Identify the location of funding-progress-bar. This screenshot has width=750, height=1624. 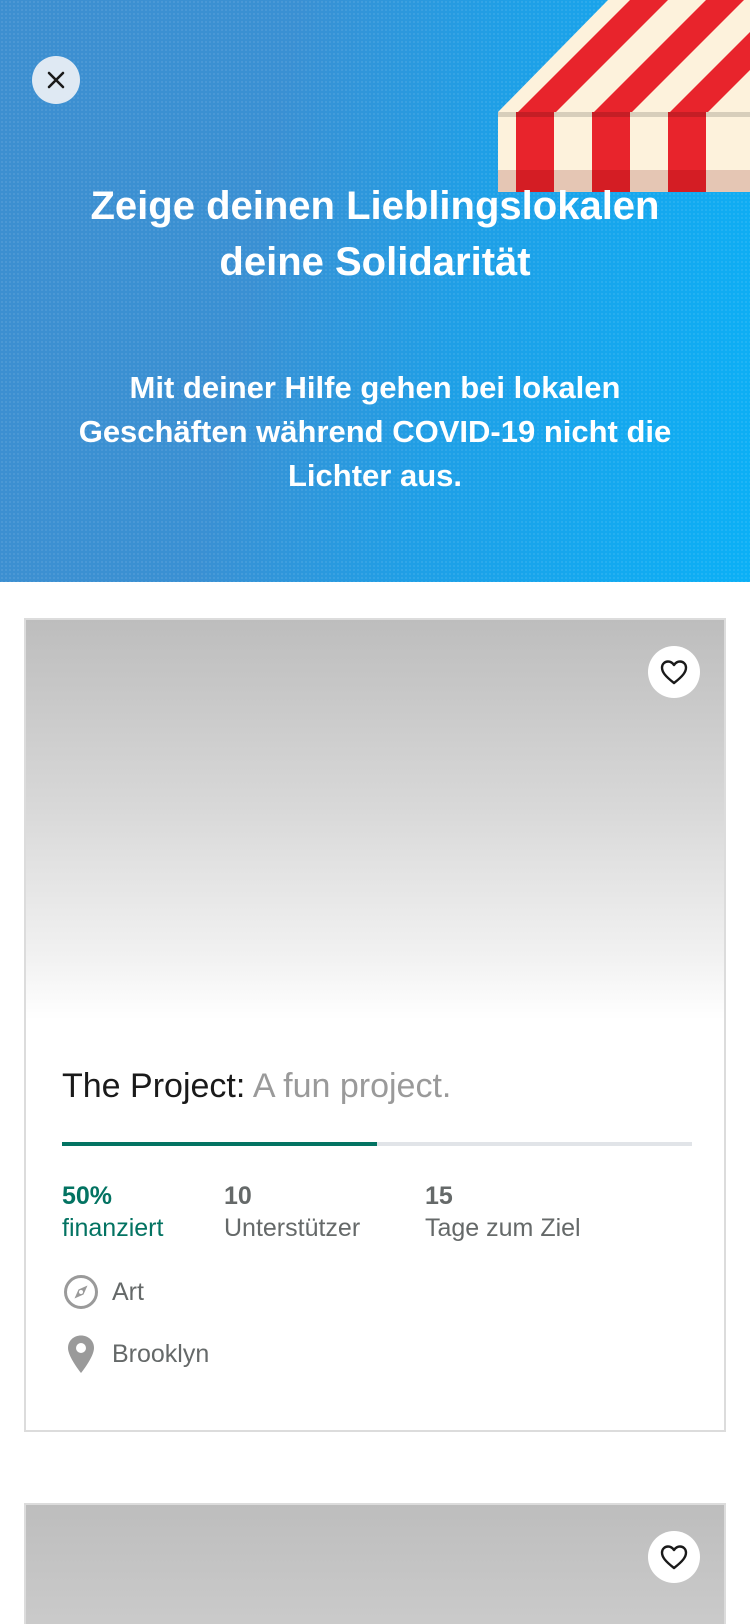
(377, 1144).